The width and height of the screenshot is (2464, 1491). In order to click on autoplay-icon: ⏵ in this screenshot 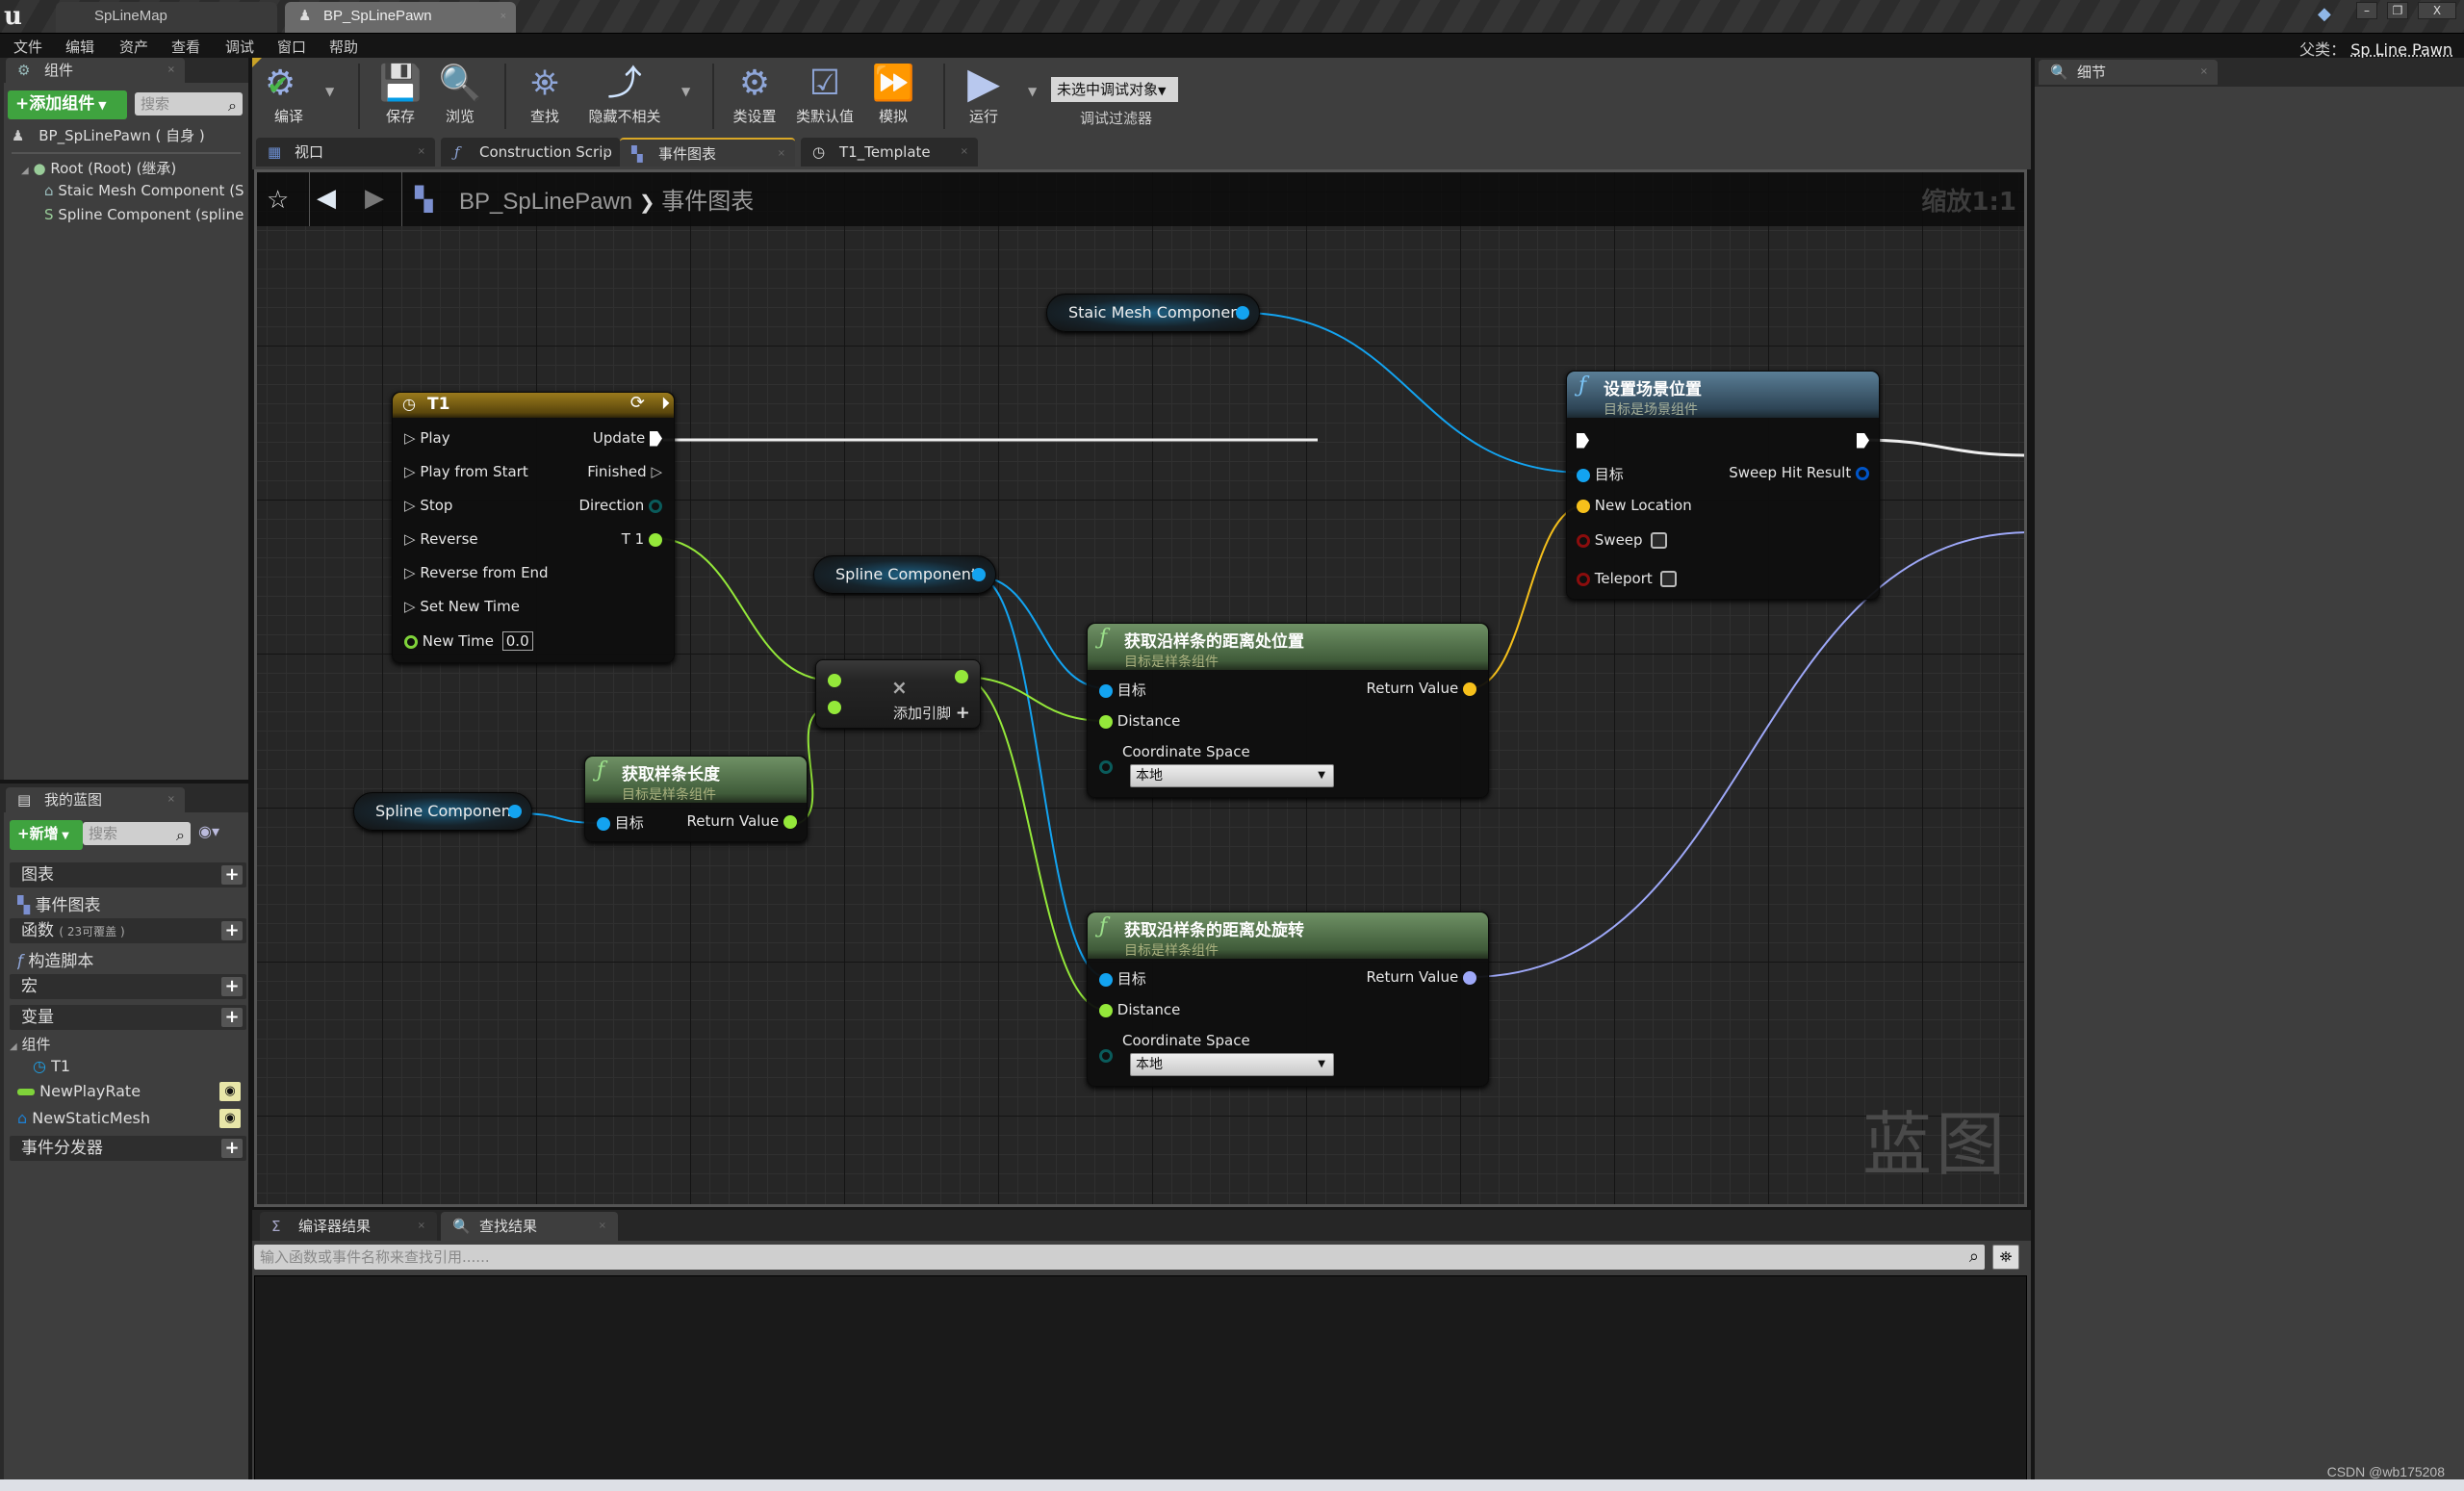, I will do `click(665, 404)`.